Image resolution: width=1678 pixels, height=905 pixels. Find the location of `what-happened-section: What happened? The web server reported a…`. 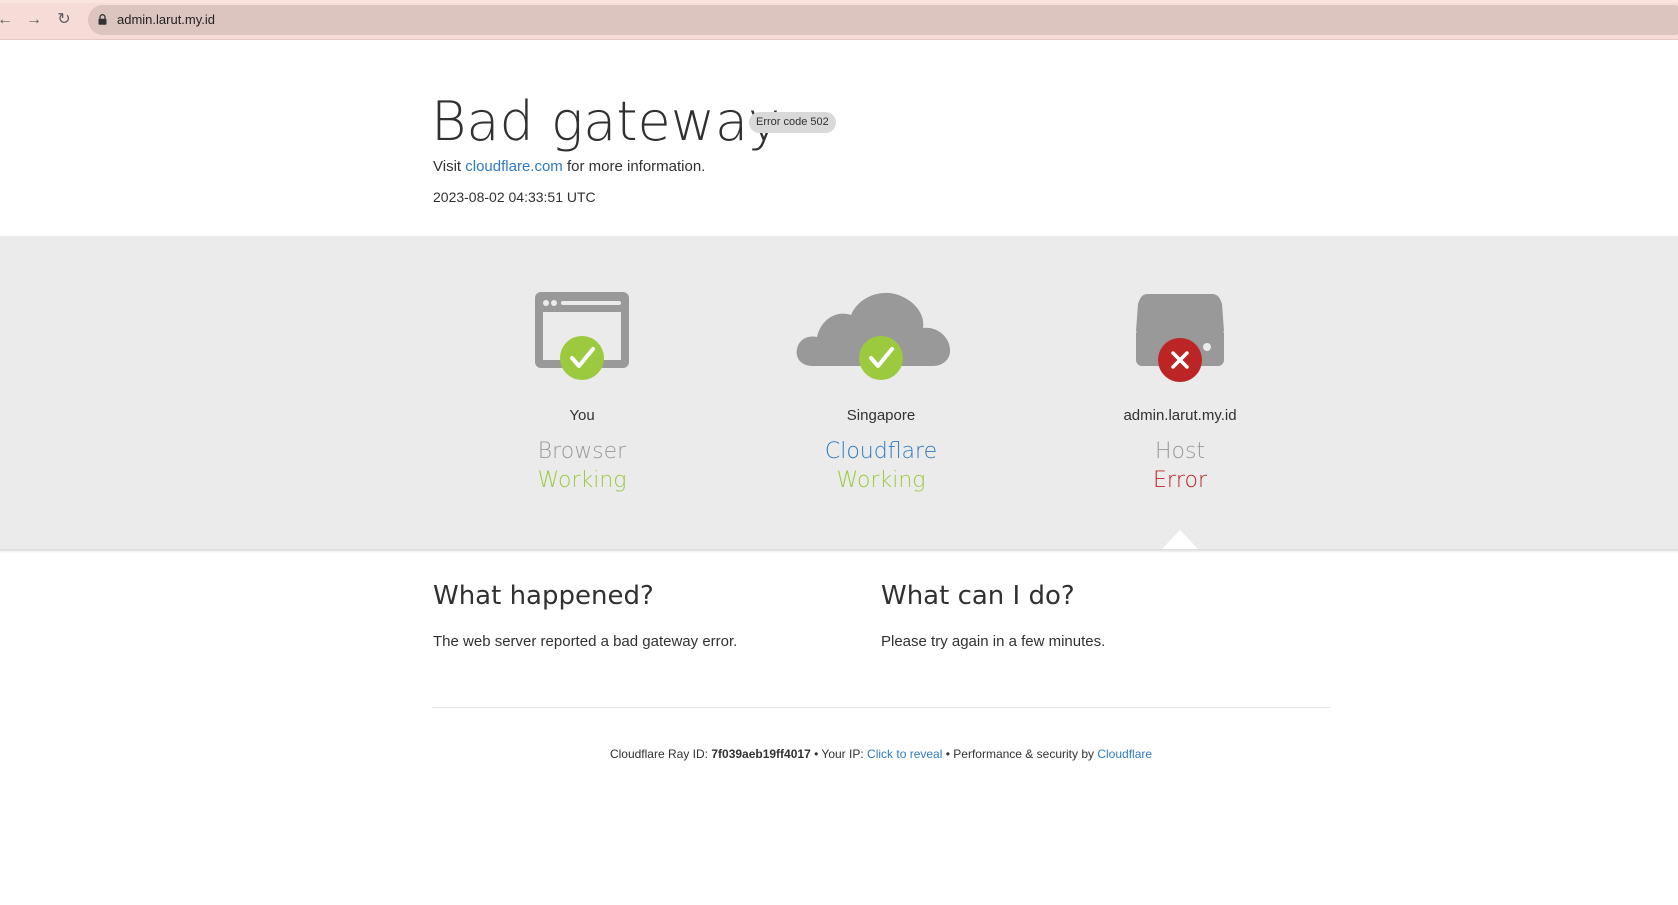

what-happened-section: What happened? The web server reported a… is located at coordinates (643, 615).